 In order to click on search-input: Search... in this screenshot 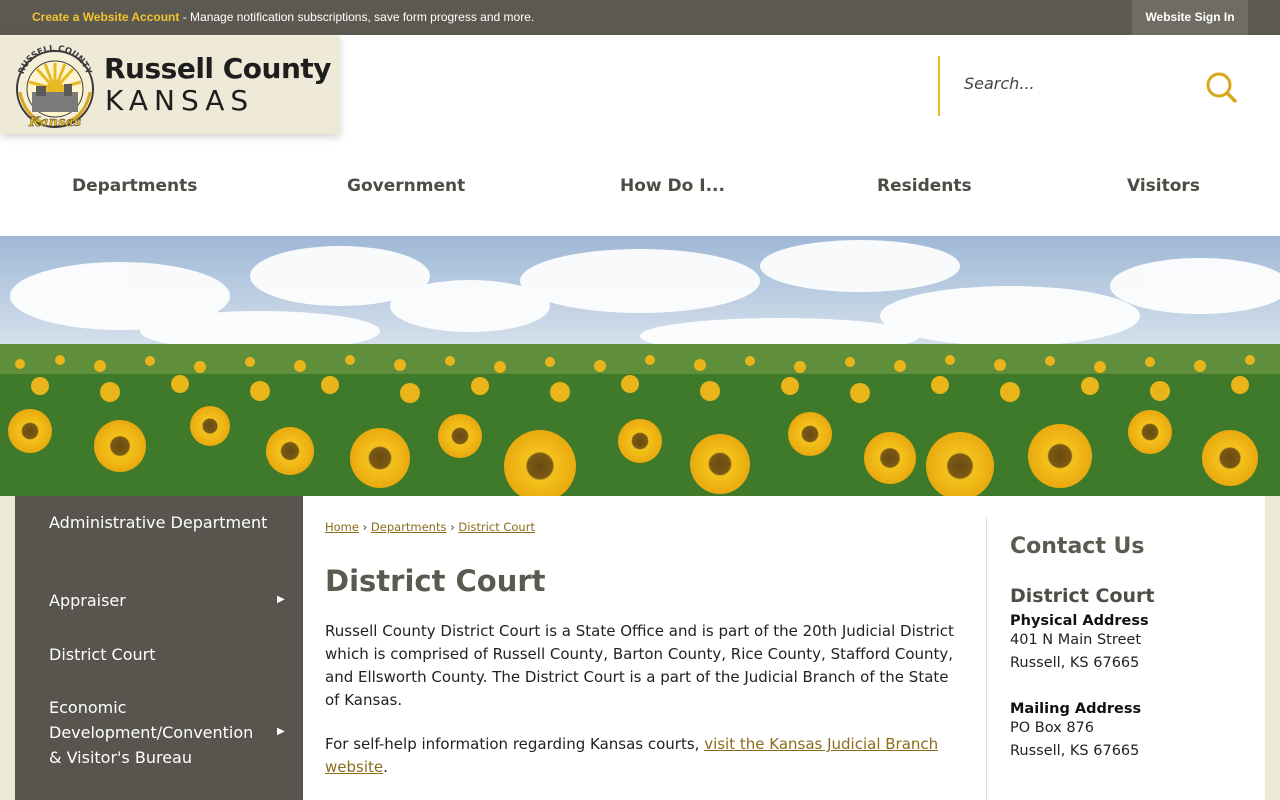, I will do `click(999, 83)`.